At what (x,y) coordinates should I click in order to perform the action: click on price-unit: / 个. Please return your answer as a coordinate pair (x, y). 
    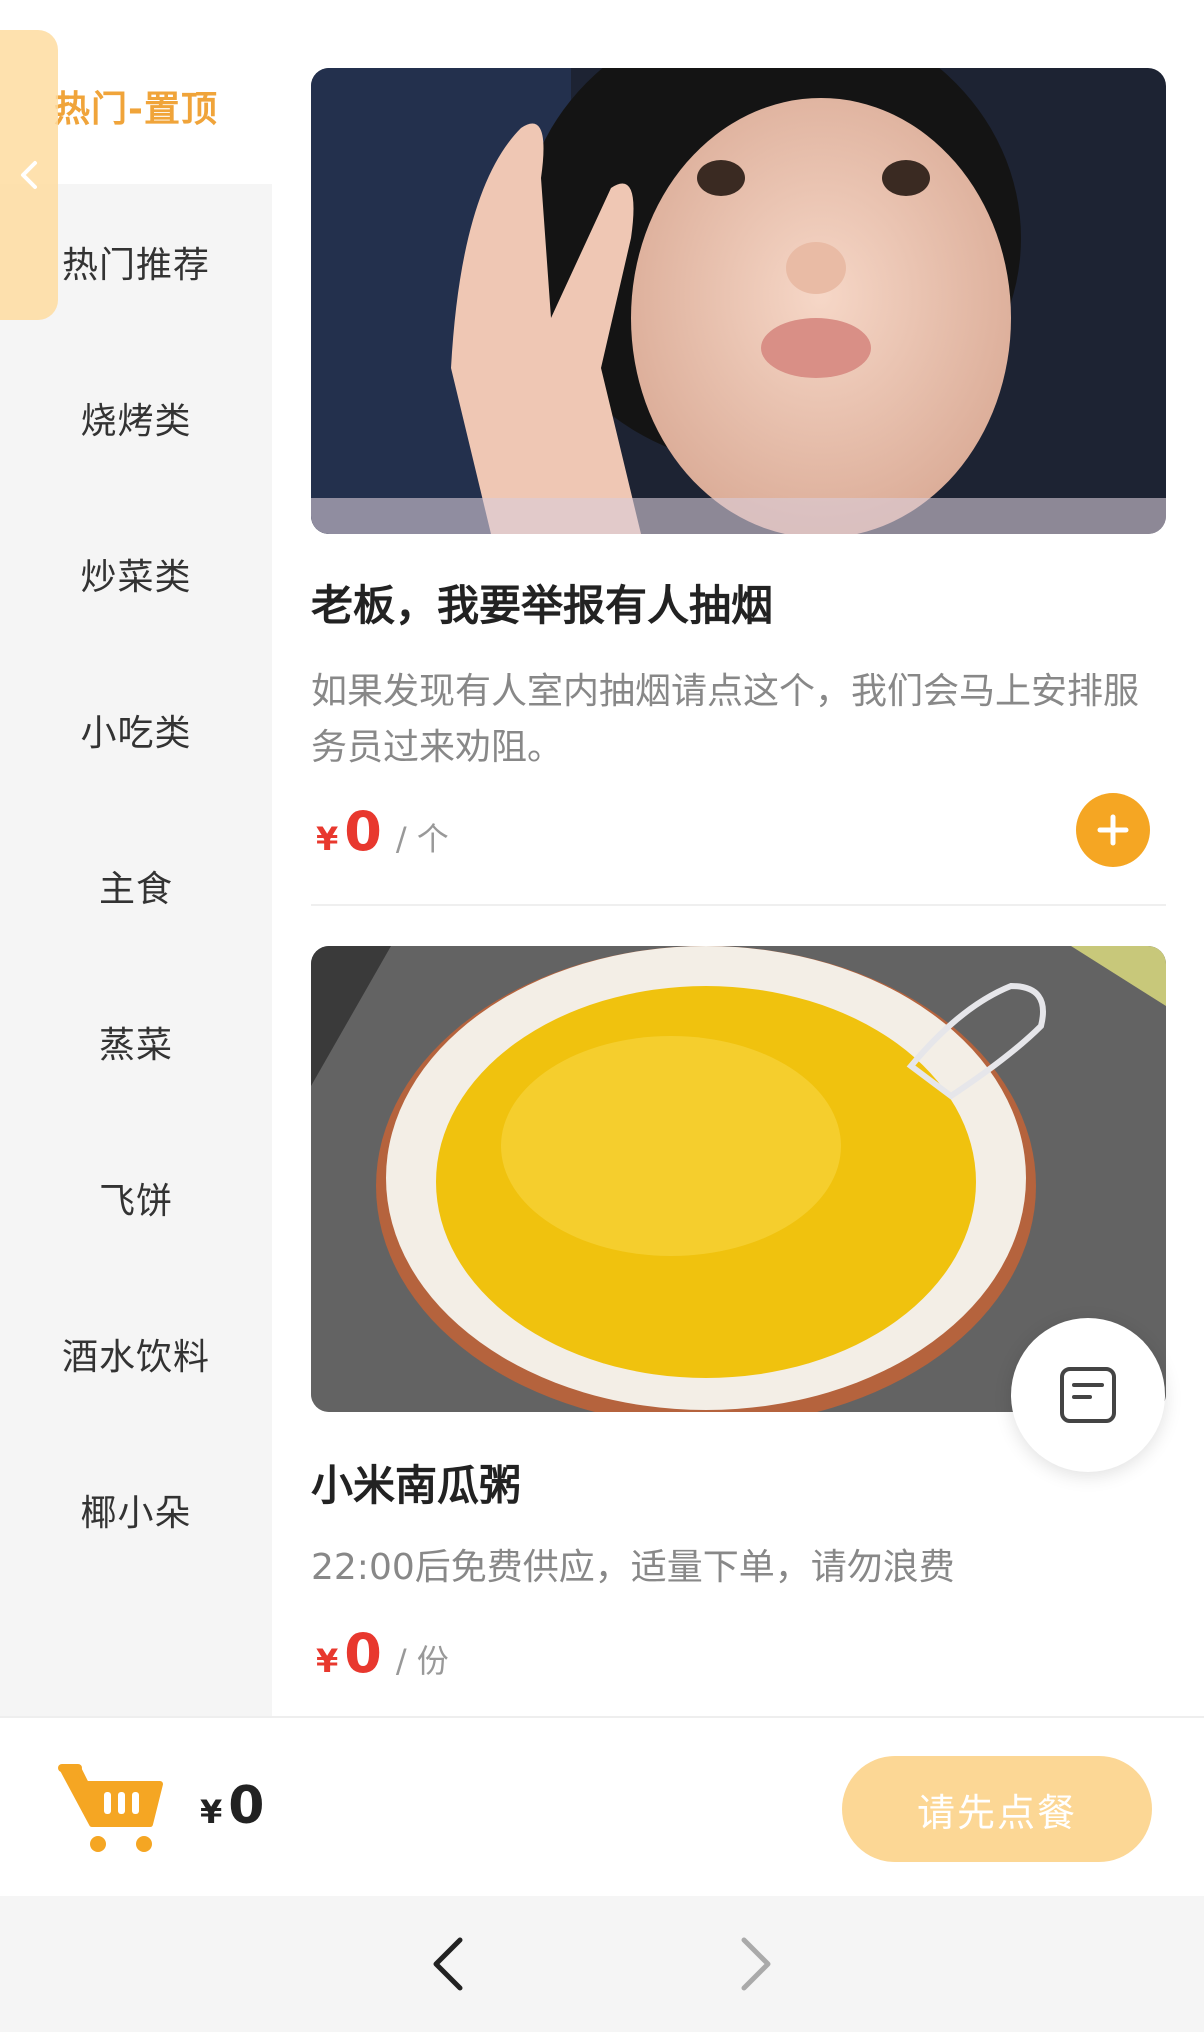
    Looking at the image, I should click on (422, 839).